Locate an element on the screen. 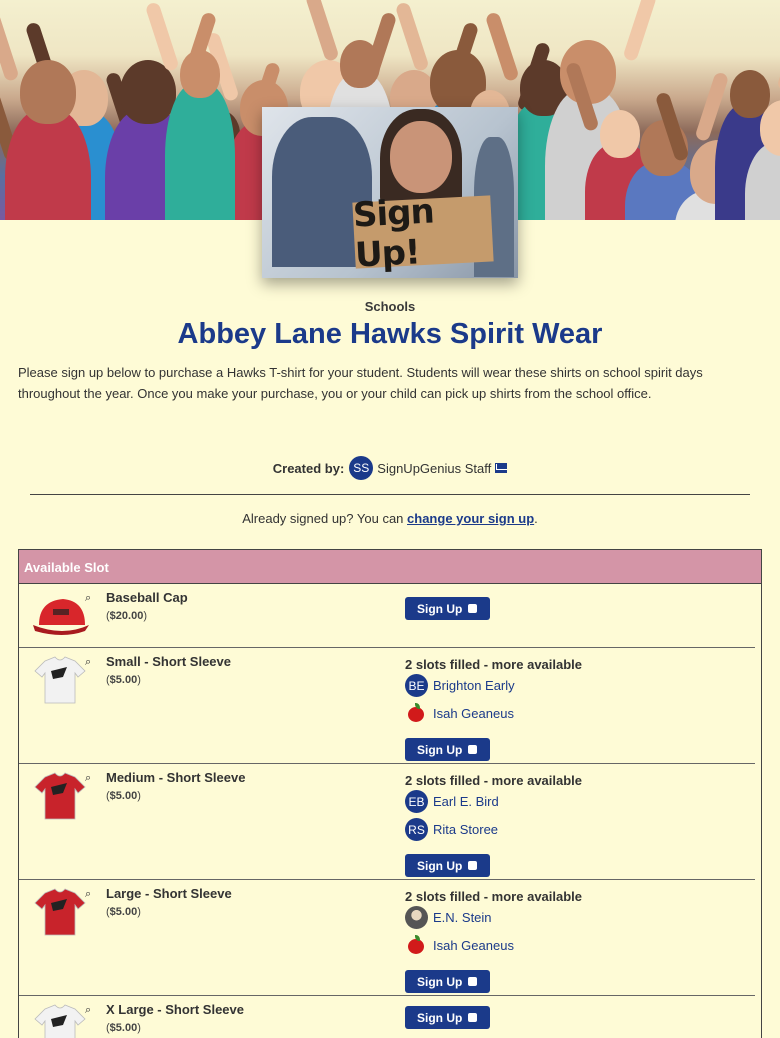 The image size is (780, 1038). signup-feature-photo: Sign Up! is located at coordinates (390, 192).